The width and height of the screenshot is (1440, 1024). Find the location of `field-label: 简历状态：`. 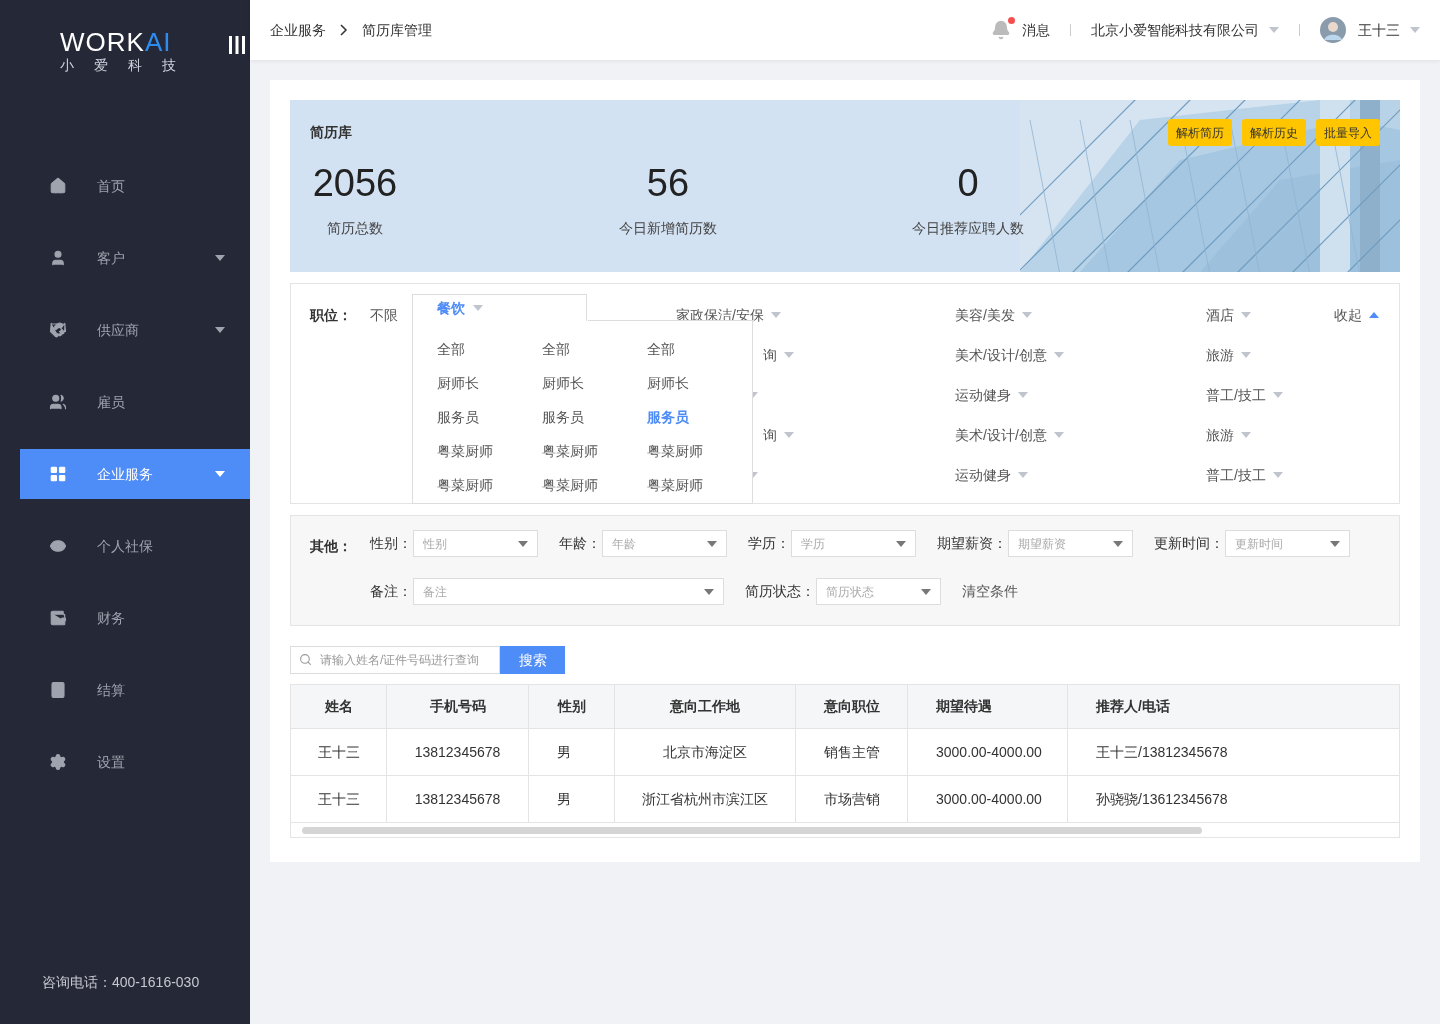

field-label: 简历状态： is located at coordinates (780, 591).